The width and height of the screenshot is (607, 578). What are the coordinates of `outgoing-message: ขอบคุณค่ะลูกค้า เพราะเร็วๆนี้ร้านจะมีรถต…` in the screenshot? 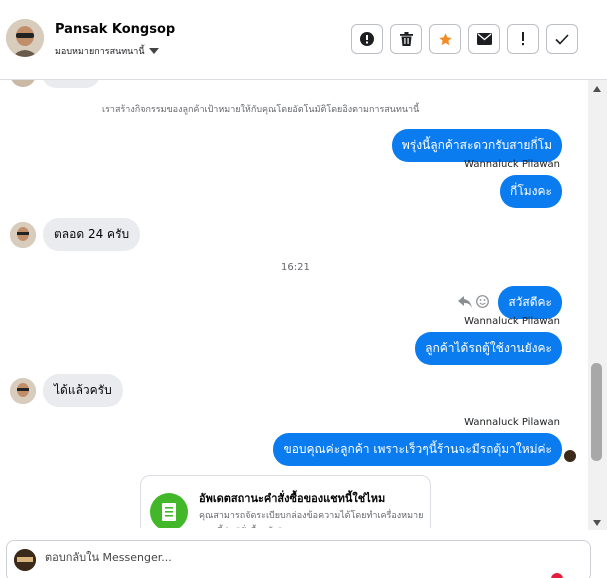 It's located at (417, 449).